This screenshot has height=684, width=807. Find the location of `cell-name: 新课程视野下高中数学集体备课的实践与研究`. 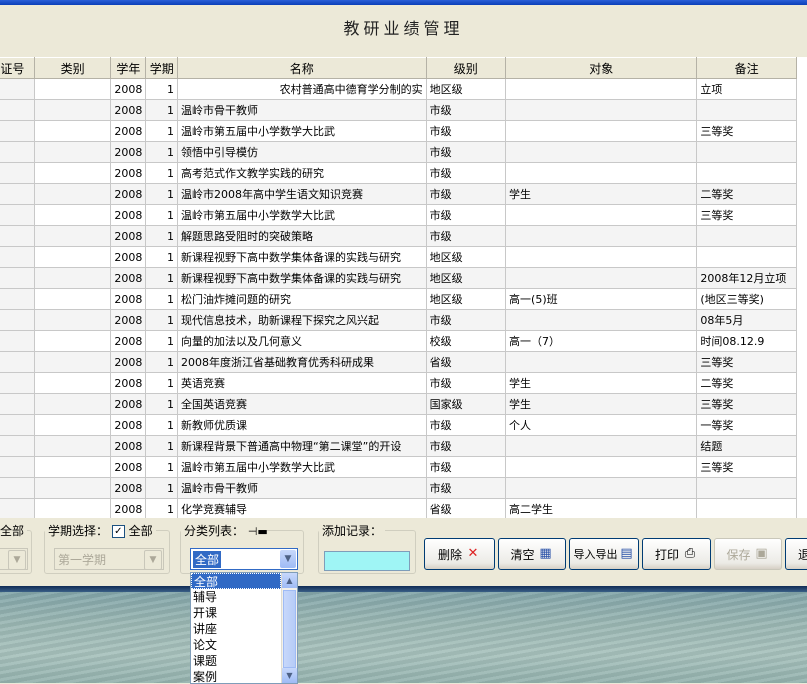

cell-name: 新课程视野下高中数学集体备课的实践与研究 is located at coordinates (302, 278).